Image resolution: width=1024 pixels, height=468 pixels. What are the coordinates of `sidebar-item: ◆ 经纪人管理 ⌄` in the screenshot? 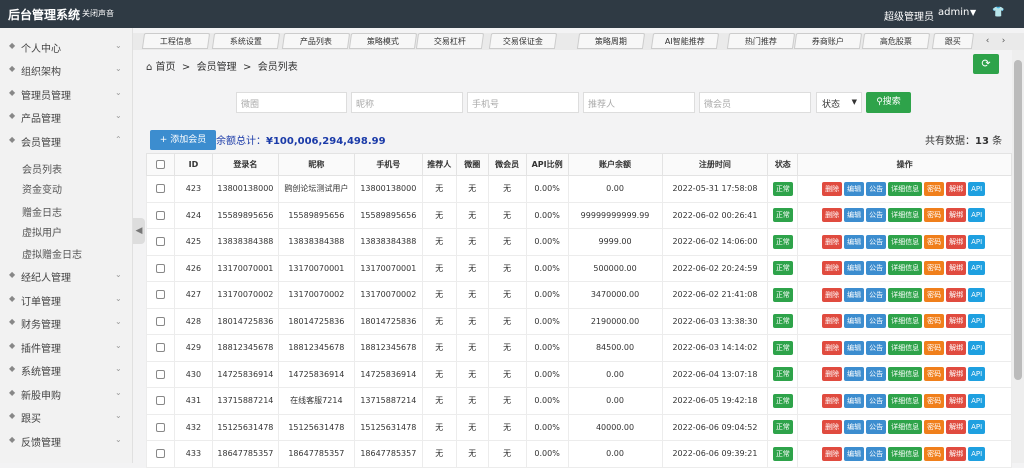 It's located at (66, 276).